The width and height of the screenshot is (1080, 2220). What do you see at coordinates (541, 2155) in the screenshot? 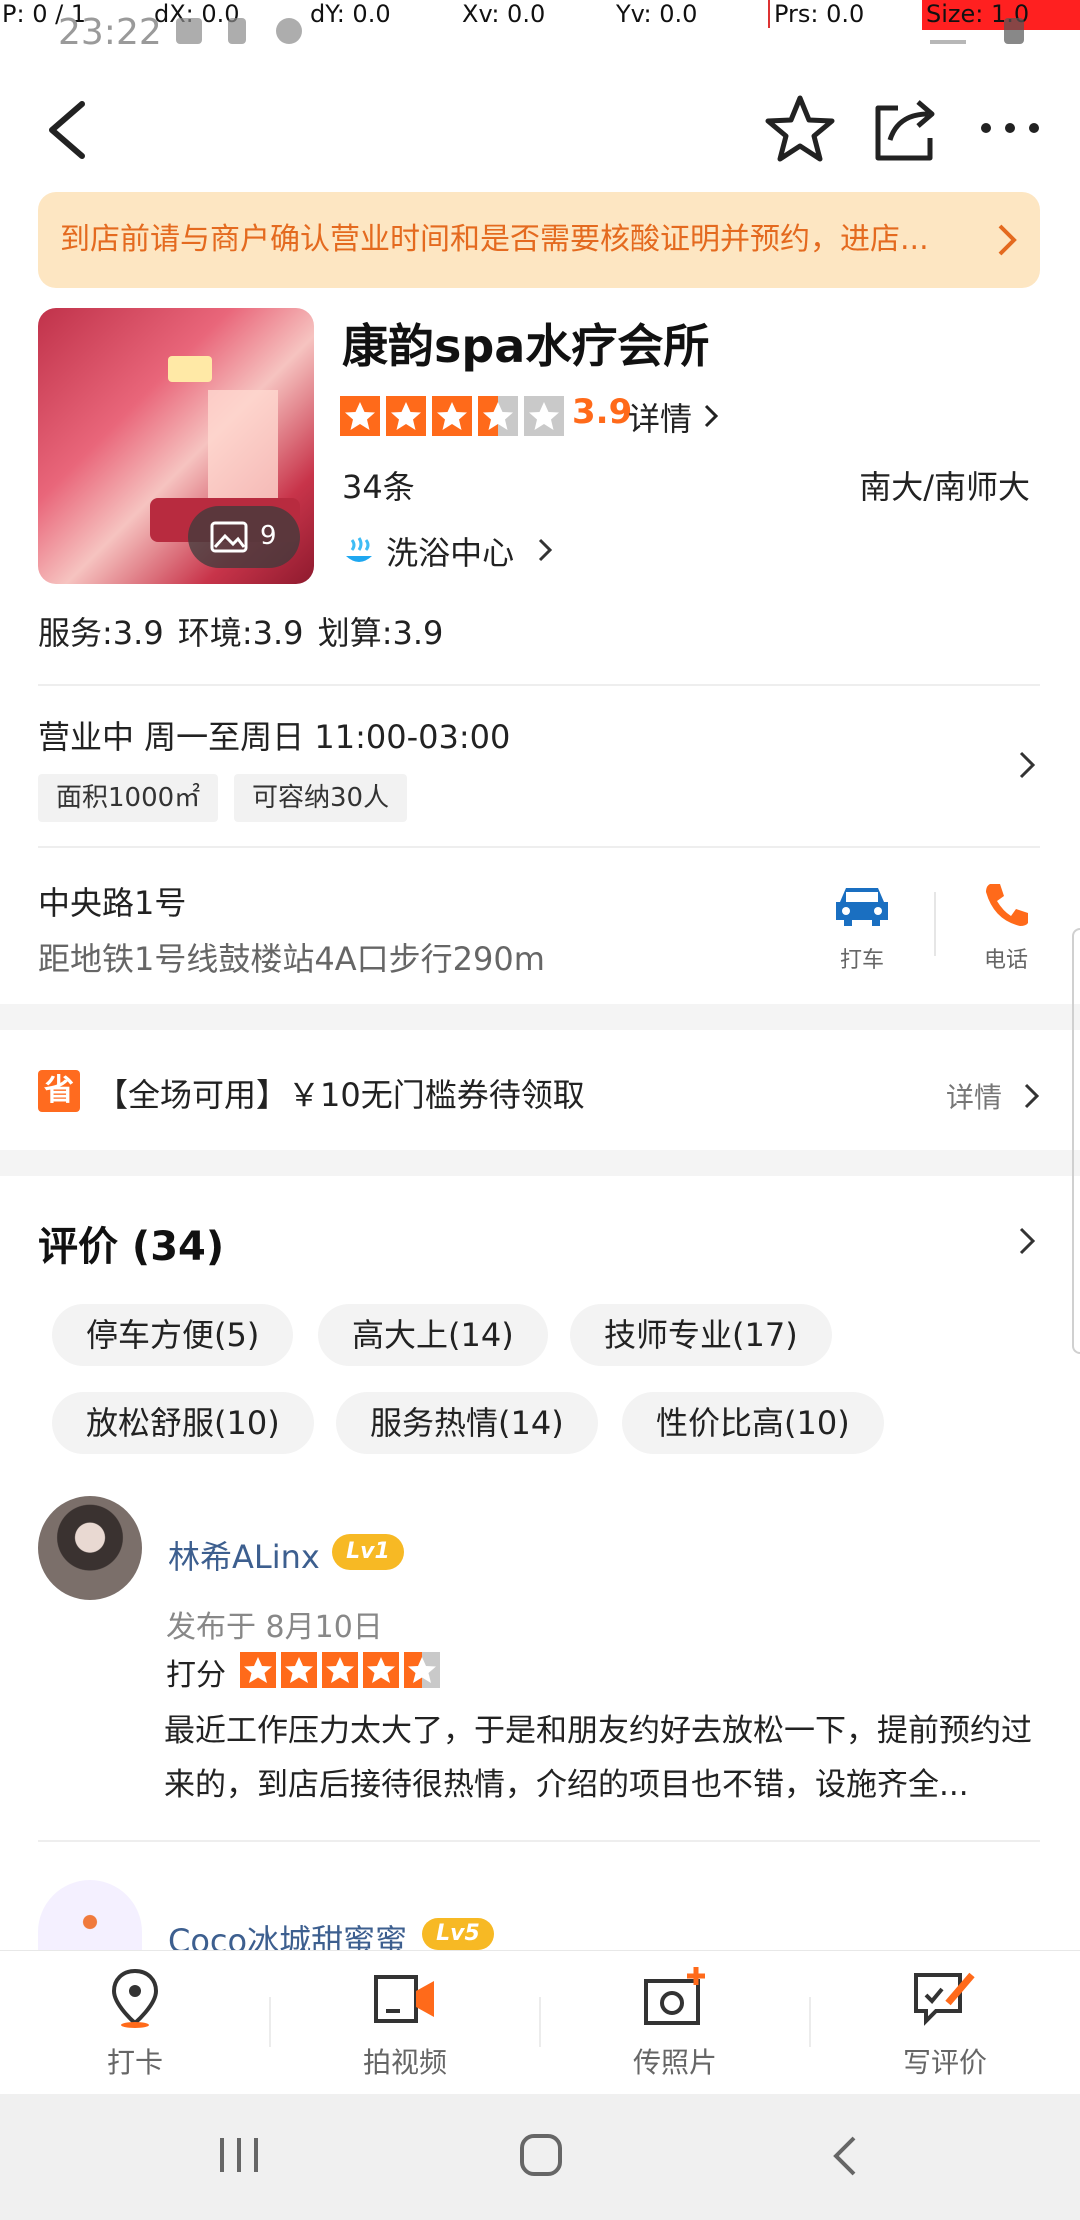
I see `home-icon` at bounding box center [541, 2155].